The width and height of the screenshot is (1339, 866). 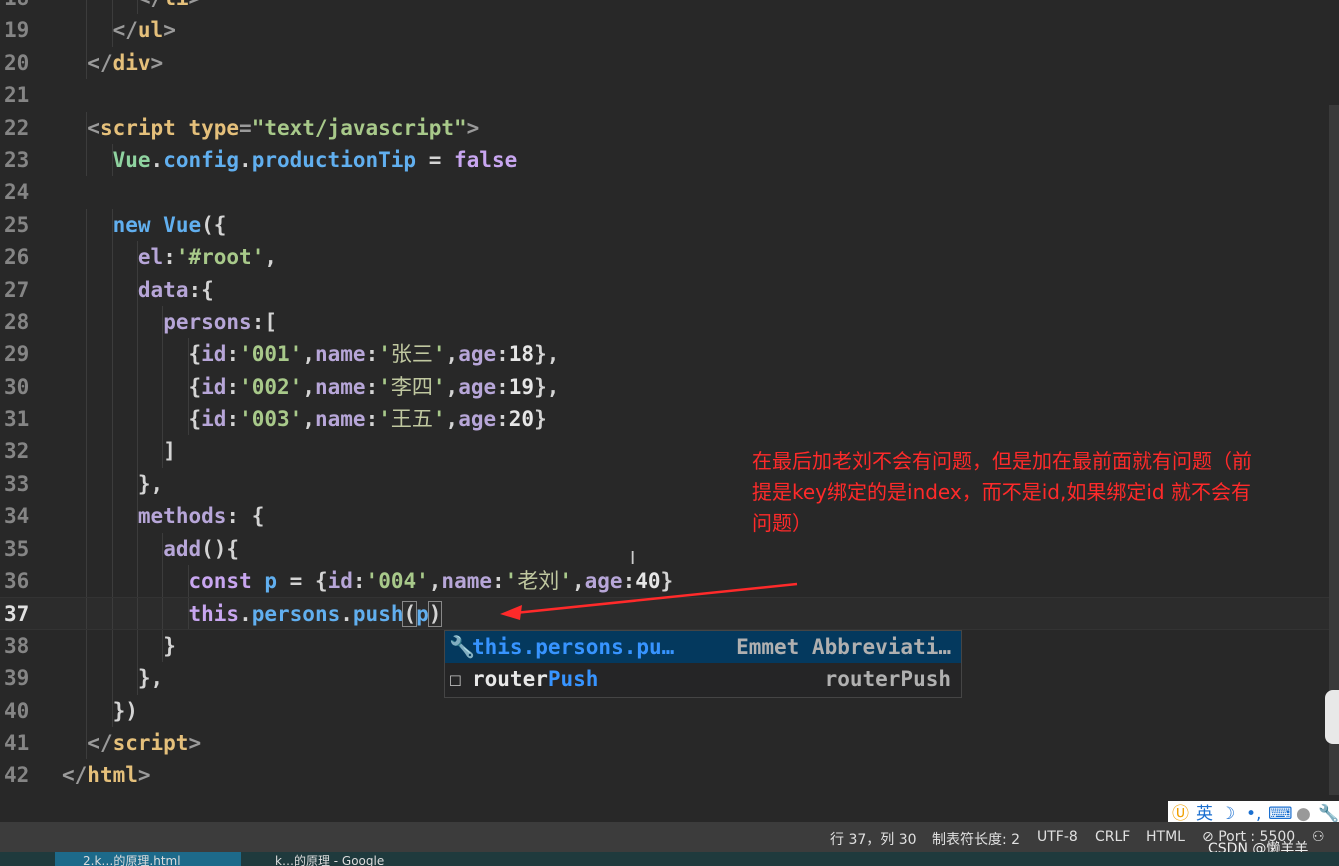 I want to click on taskbar-vscode: 2.k…的原理.html, so click(x=148, y=859).